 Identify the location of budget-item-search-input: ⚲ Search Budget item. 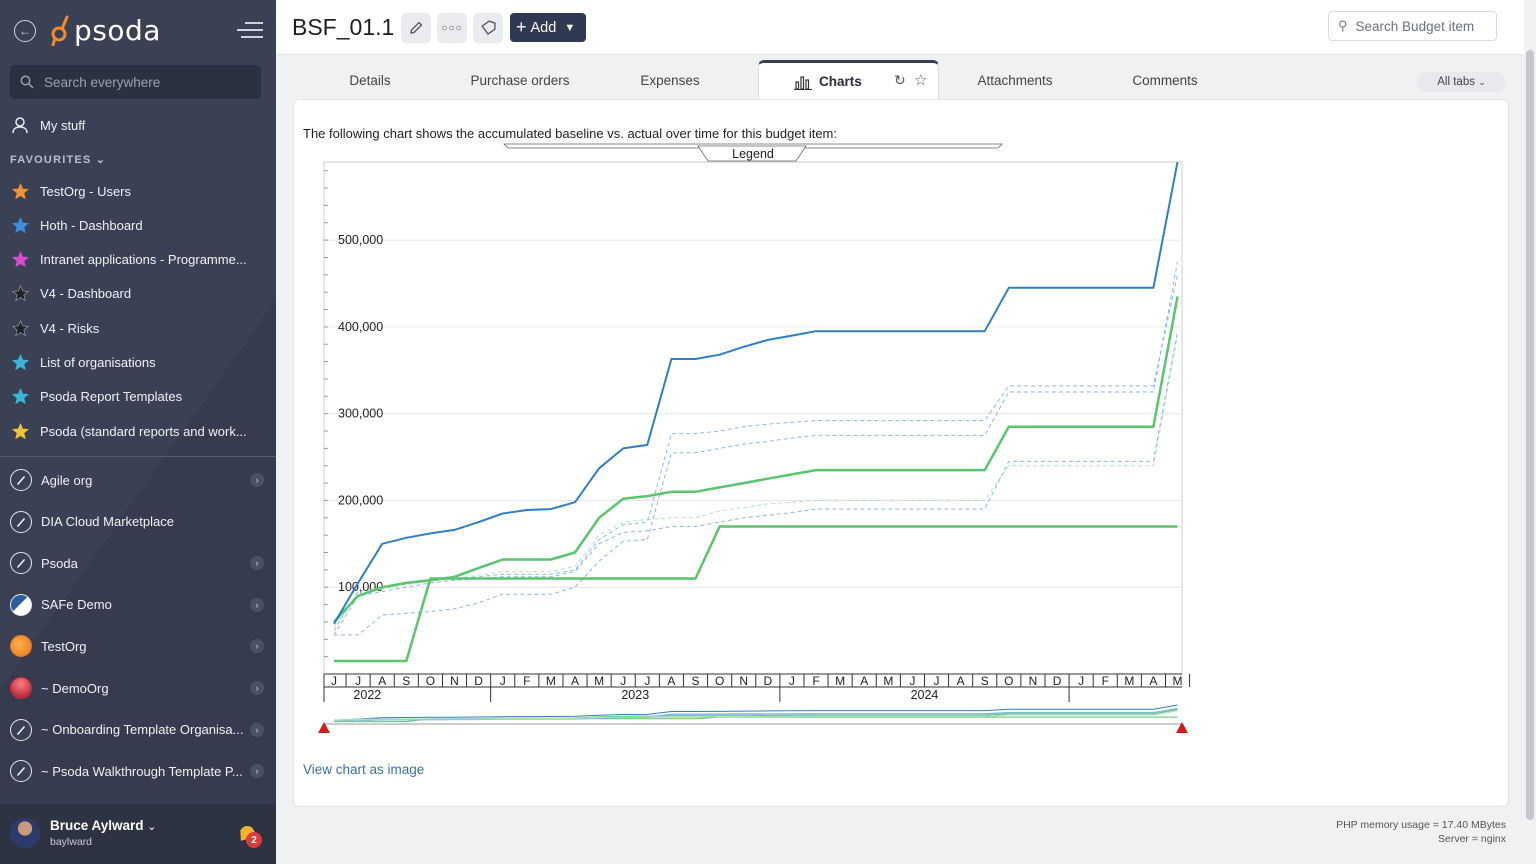
(1412, 26).